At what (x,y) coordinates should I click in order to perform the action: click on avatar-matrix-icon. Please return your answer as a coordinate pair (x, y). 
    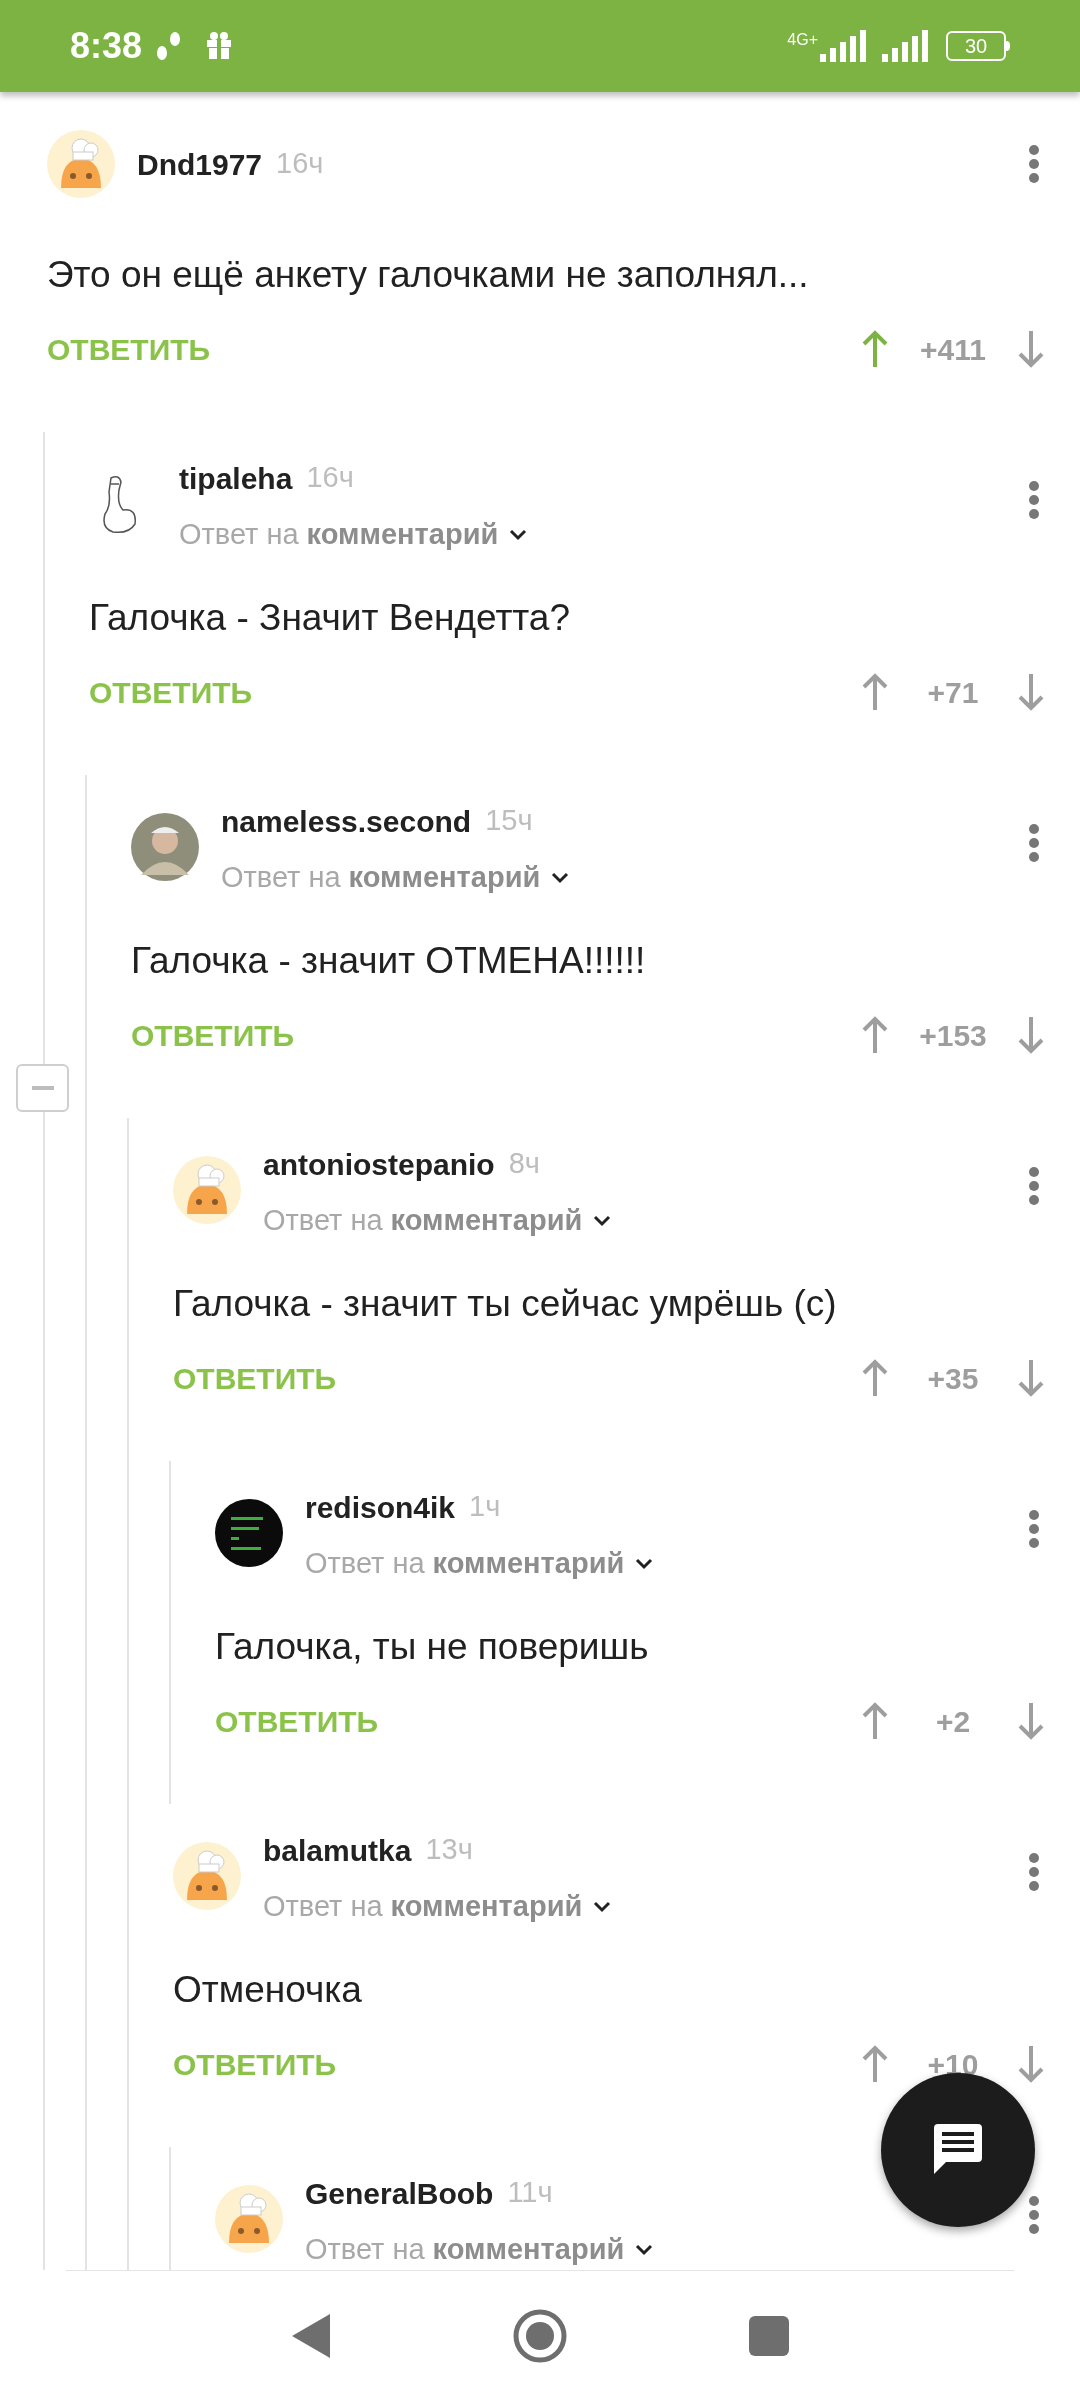
    Looking at the image, I should click on (249, 1533).